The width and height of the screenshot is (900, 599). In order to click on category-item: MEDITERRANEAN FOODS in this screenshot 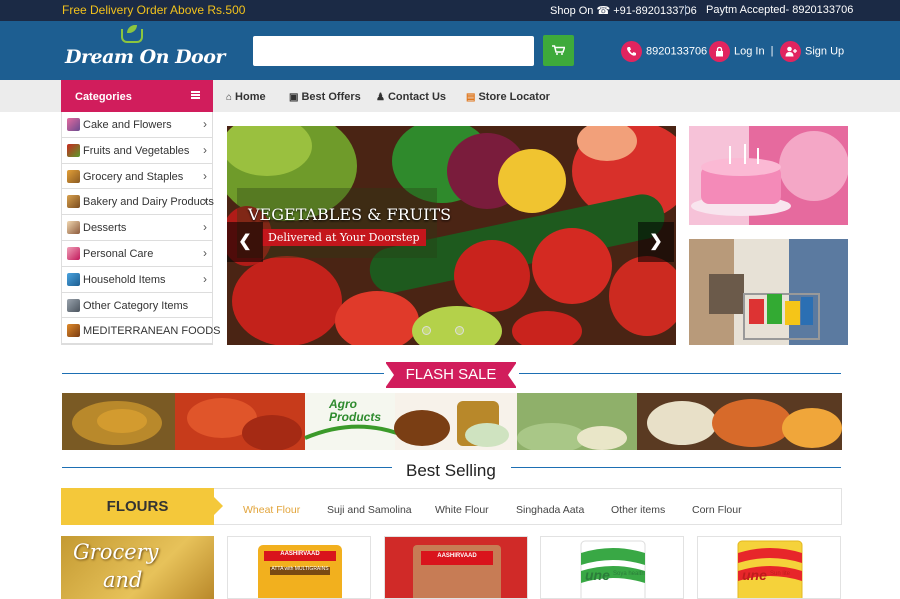, I will do `click(141, 331)`.